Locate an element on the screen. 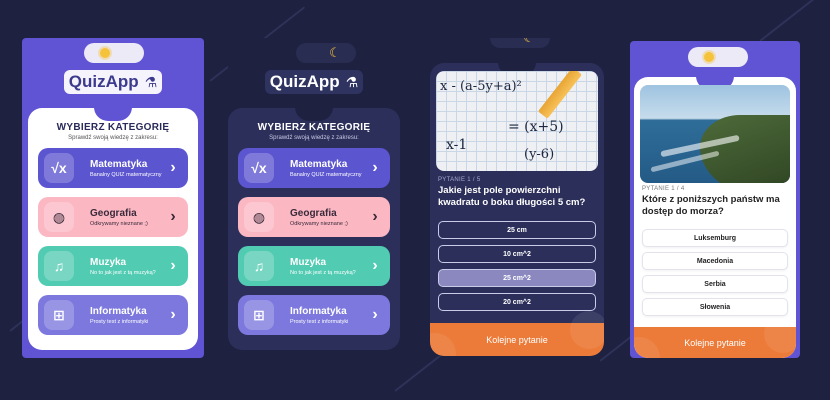 The height and width of the screenshot is (400, 830). pencil-icon is located at coordinates (560, 95).